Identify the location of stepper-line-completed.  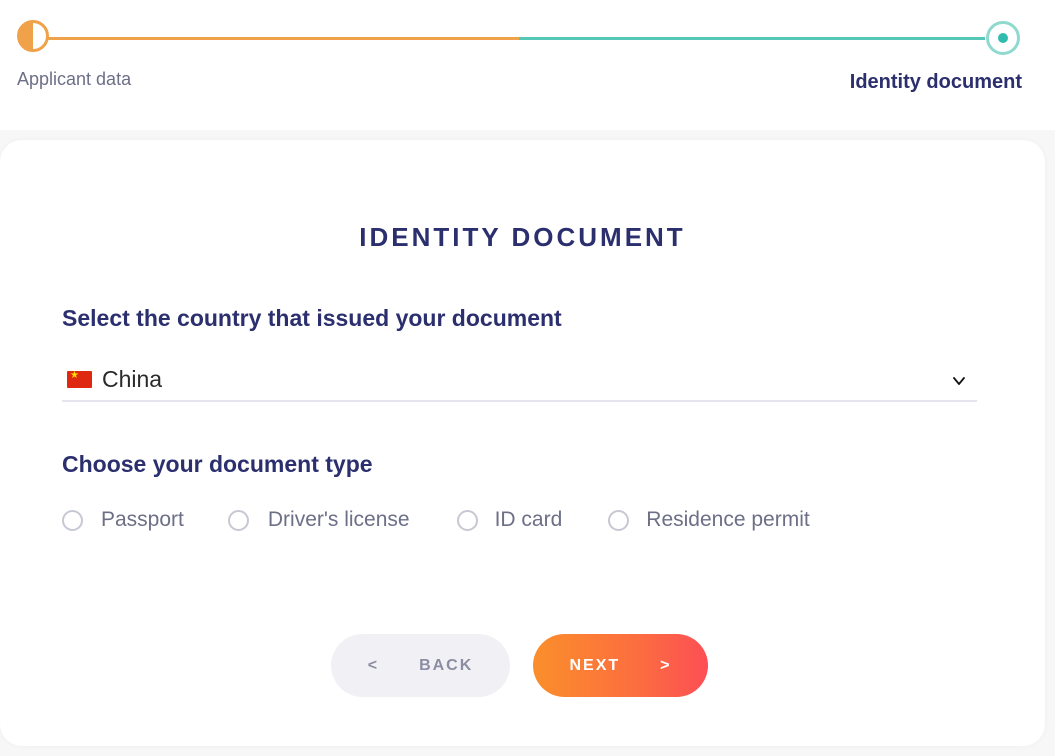
(277, 38).